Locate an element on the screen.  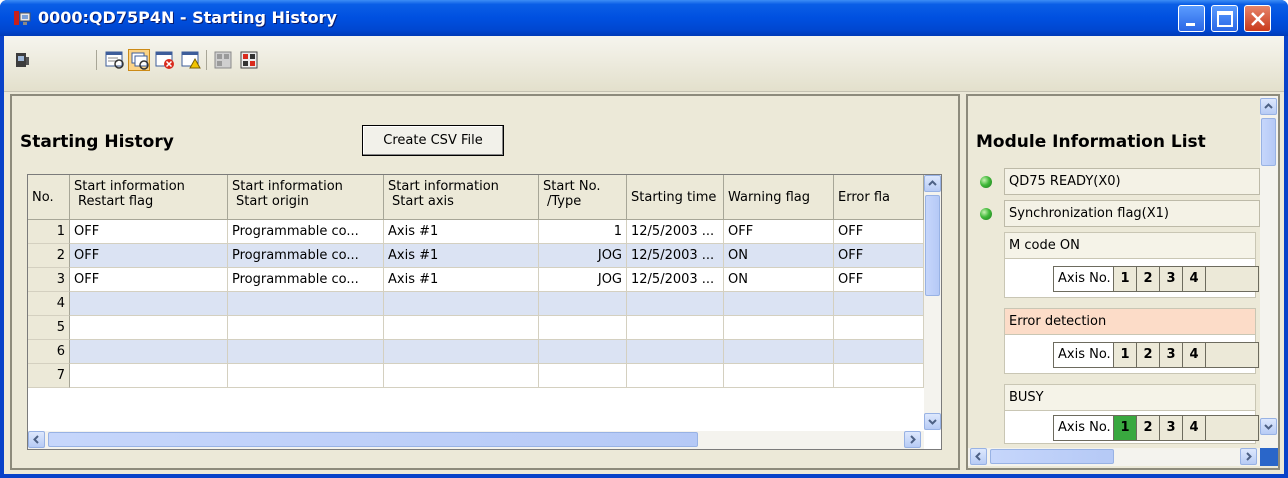
toolbar is located at coordinates (644, 64).